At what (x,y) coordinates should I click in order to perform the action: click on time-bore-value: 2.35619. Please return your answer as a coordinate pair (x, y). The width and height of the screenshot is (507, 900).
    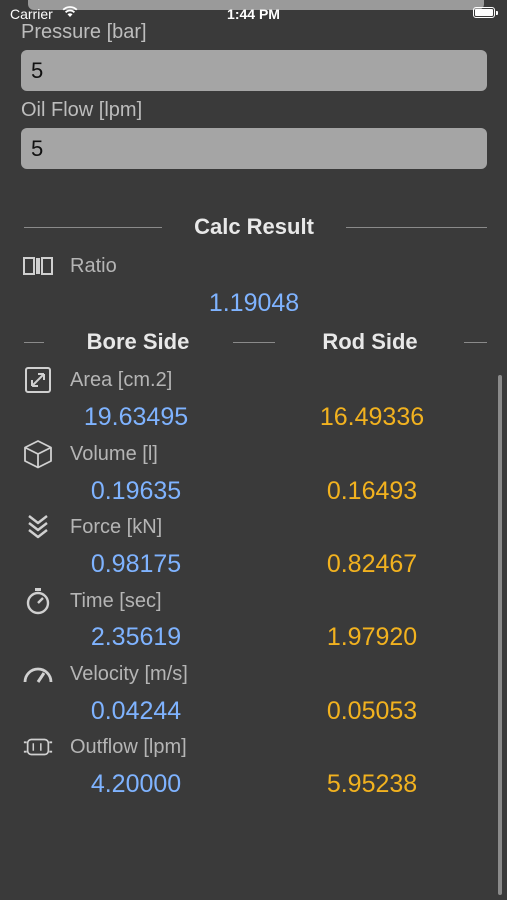
    Looking at the image, I should click on (136, 637).